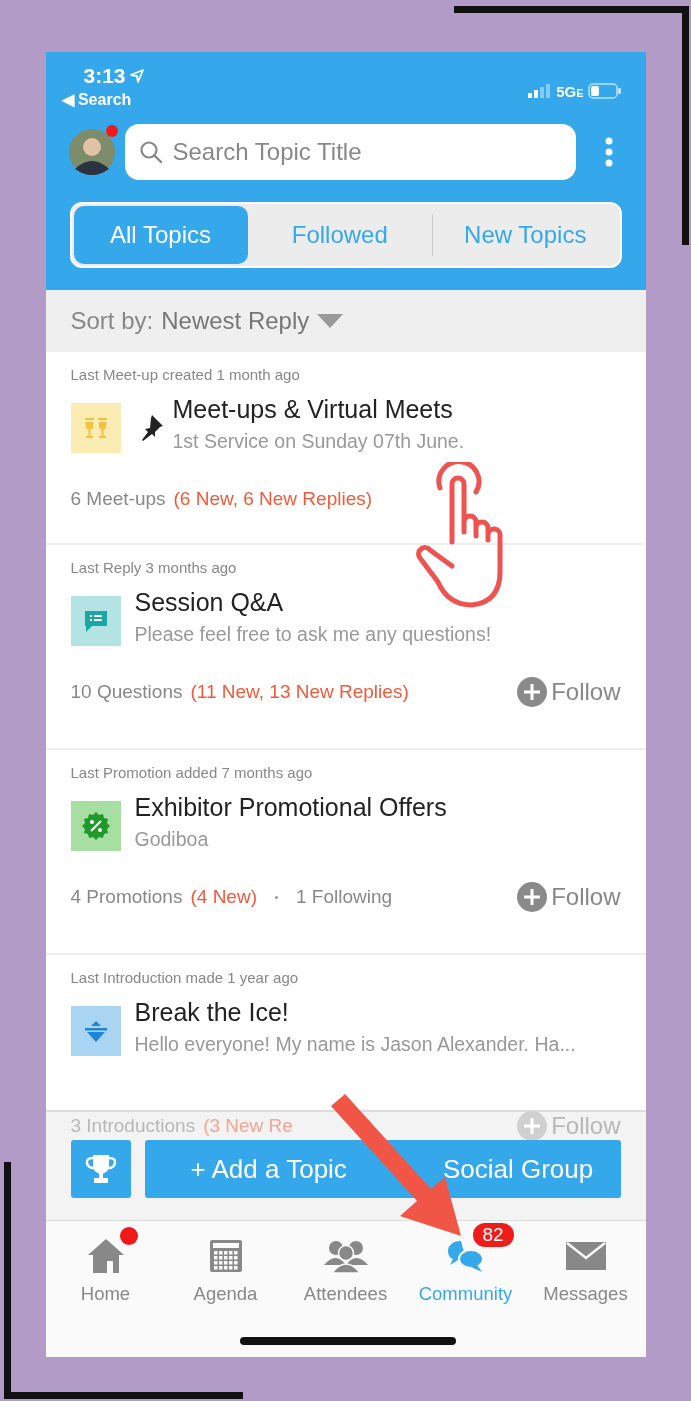 This screenshot has width=691, height=1401. I want to click on add-topic-button: + Add a Topic Social Group, so click(382, 1169).